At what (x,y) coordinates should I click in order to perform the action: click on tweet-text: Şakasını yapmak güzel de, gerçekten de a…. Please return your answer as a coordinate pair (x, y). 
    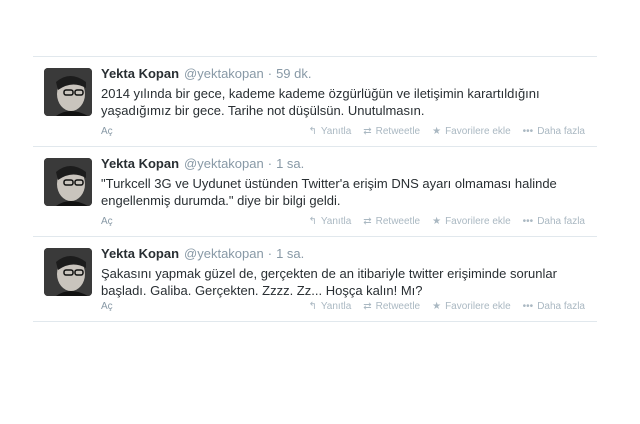
    Looking at the image, I should click on (345, 282).